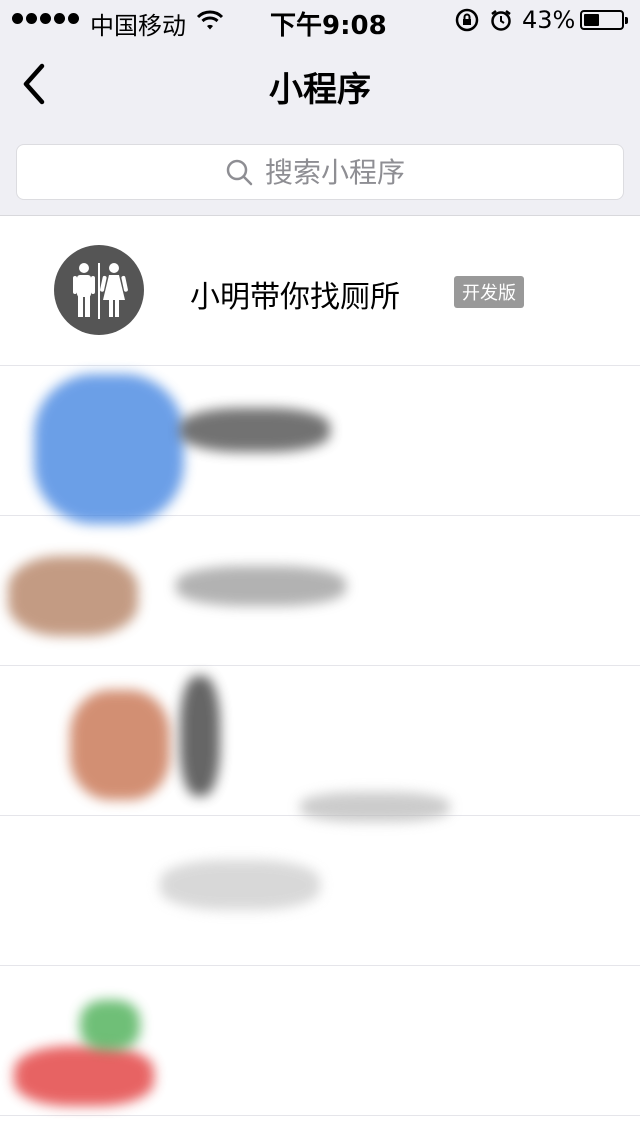  I want to click on wifi-icon, so click(210, 20).